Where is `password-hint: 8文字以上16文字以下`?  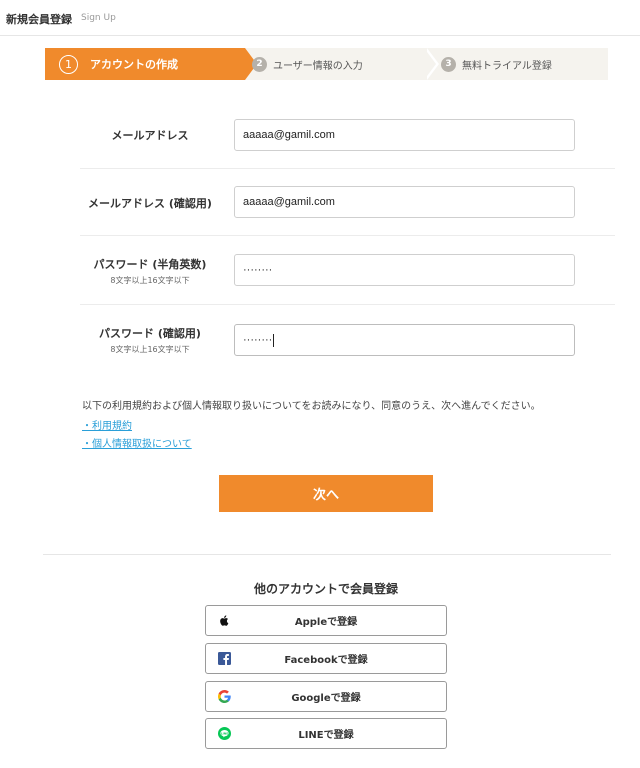
password-hint: 8文字以上16文字以下 is located at coordinates (150, 280).